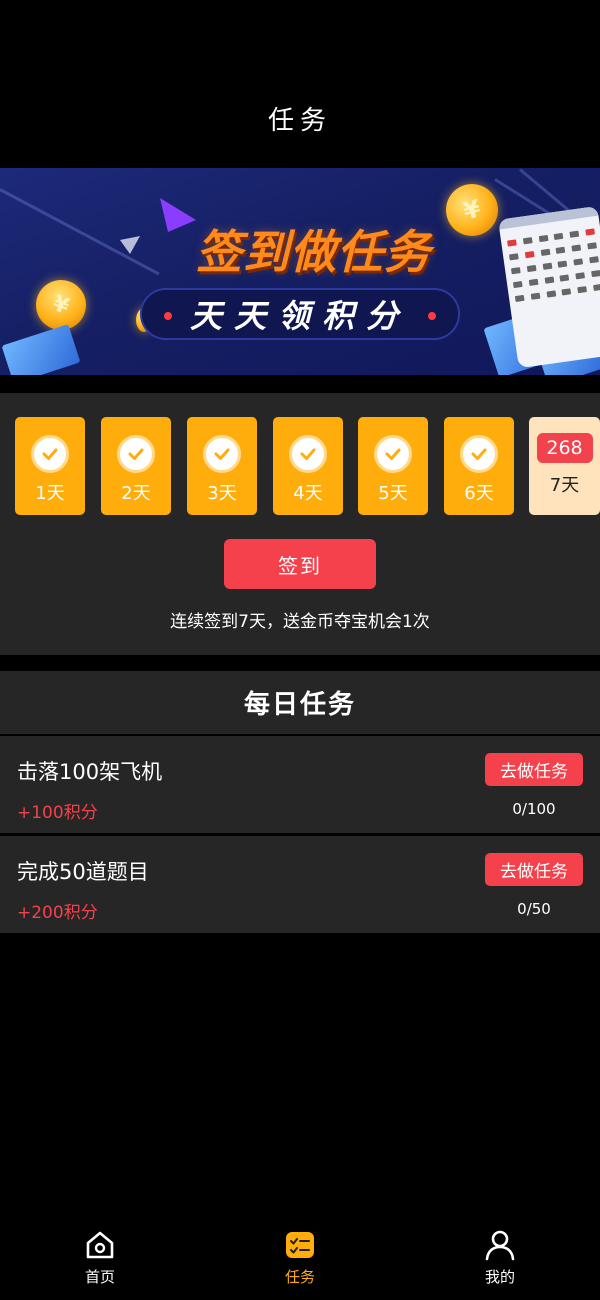  What do you see at coordinates (308, 493) in the screenshot?
I see `day-label: 4天` at bounding box center [308, 493].